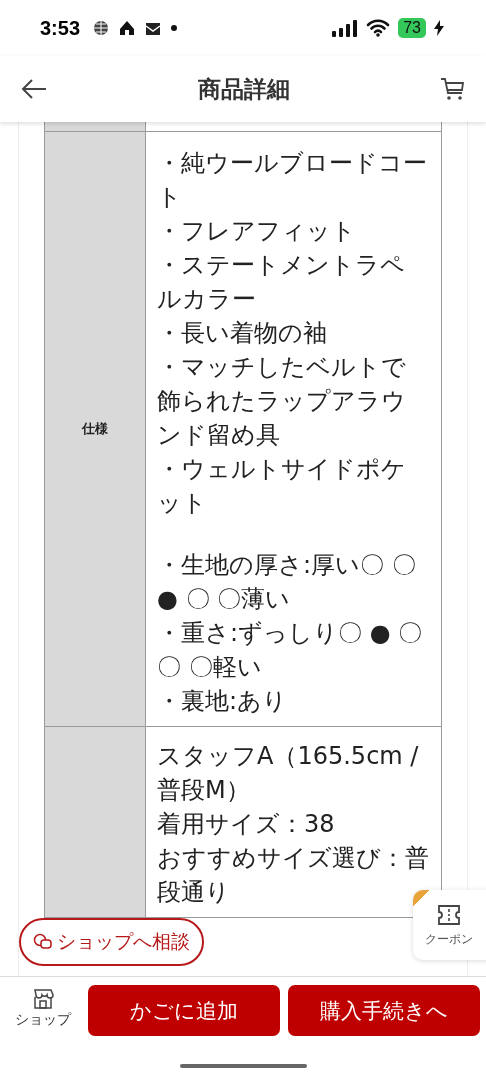  Describe the element at coordinates (101, 28) in the screenshot. I see `globe-icon` at that location.